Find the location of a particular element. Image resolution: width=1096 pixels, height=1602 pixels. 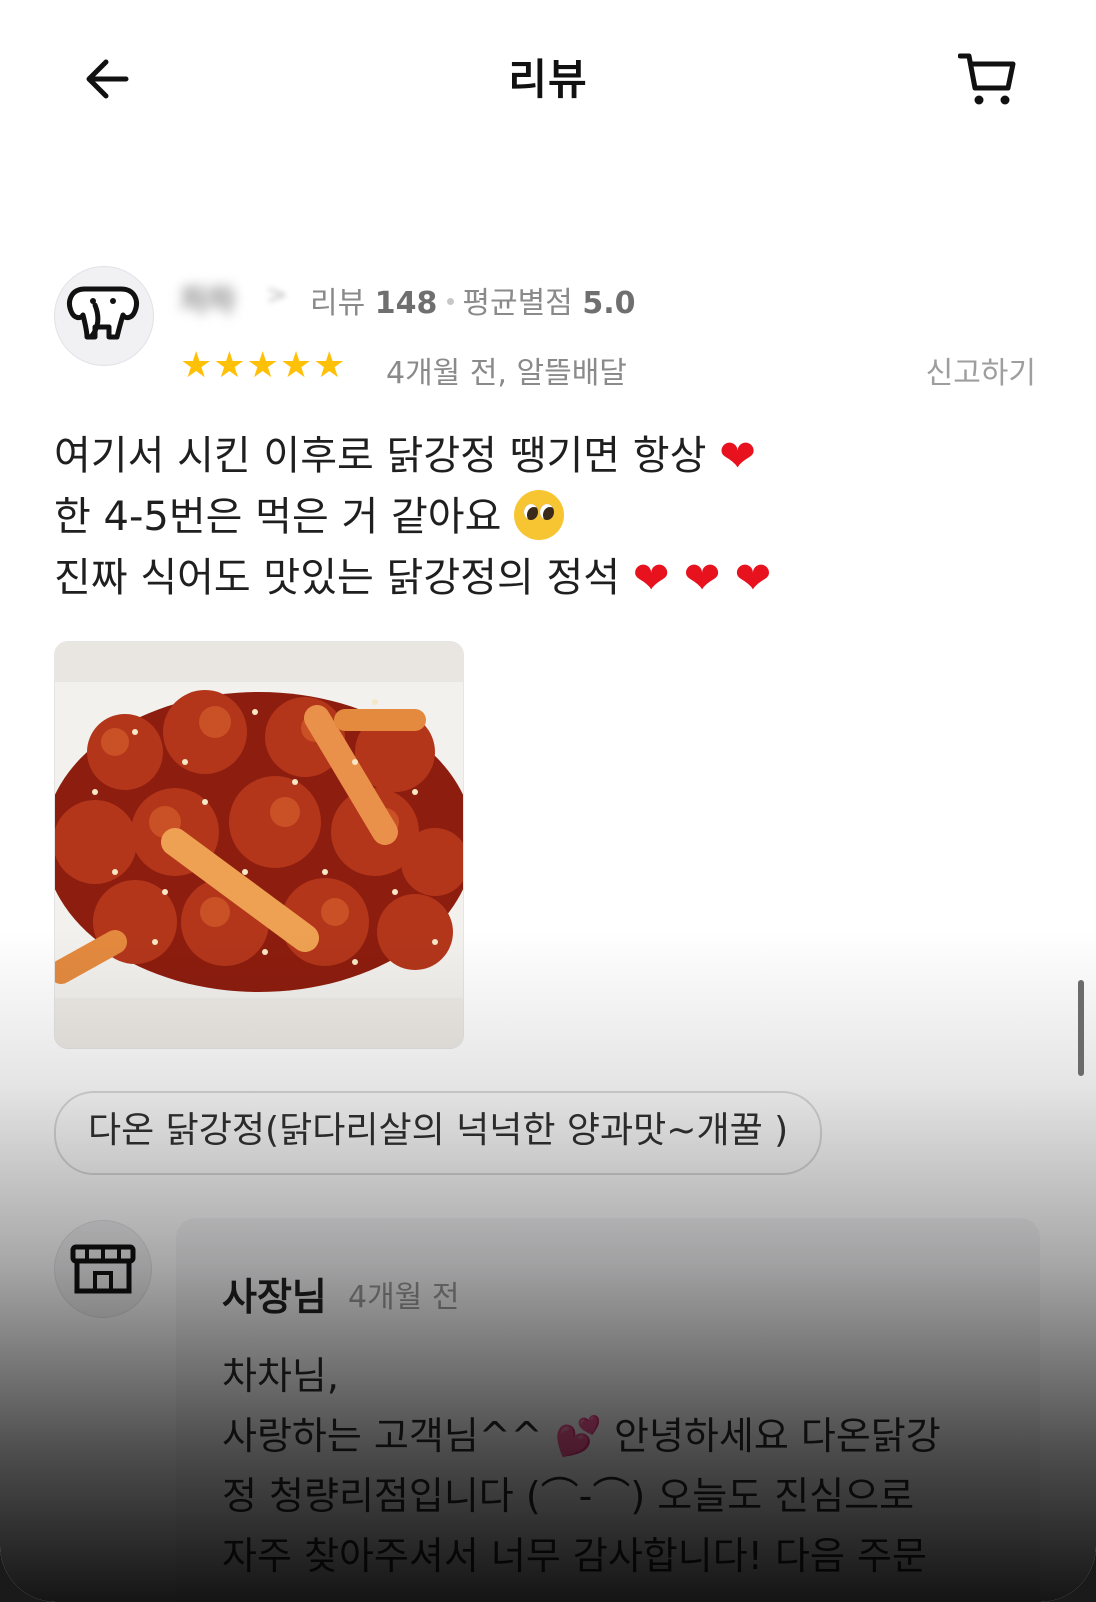

elephant-icon is located at coordinates (103, 313).